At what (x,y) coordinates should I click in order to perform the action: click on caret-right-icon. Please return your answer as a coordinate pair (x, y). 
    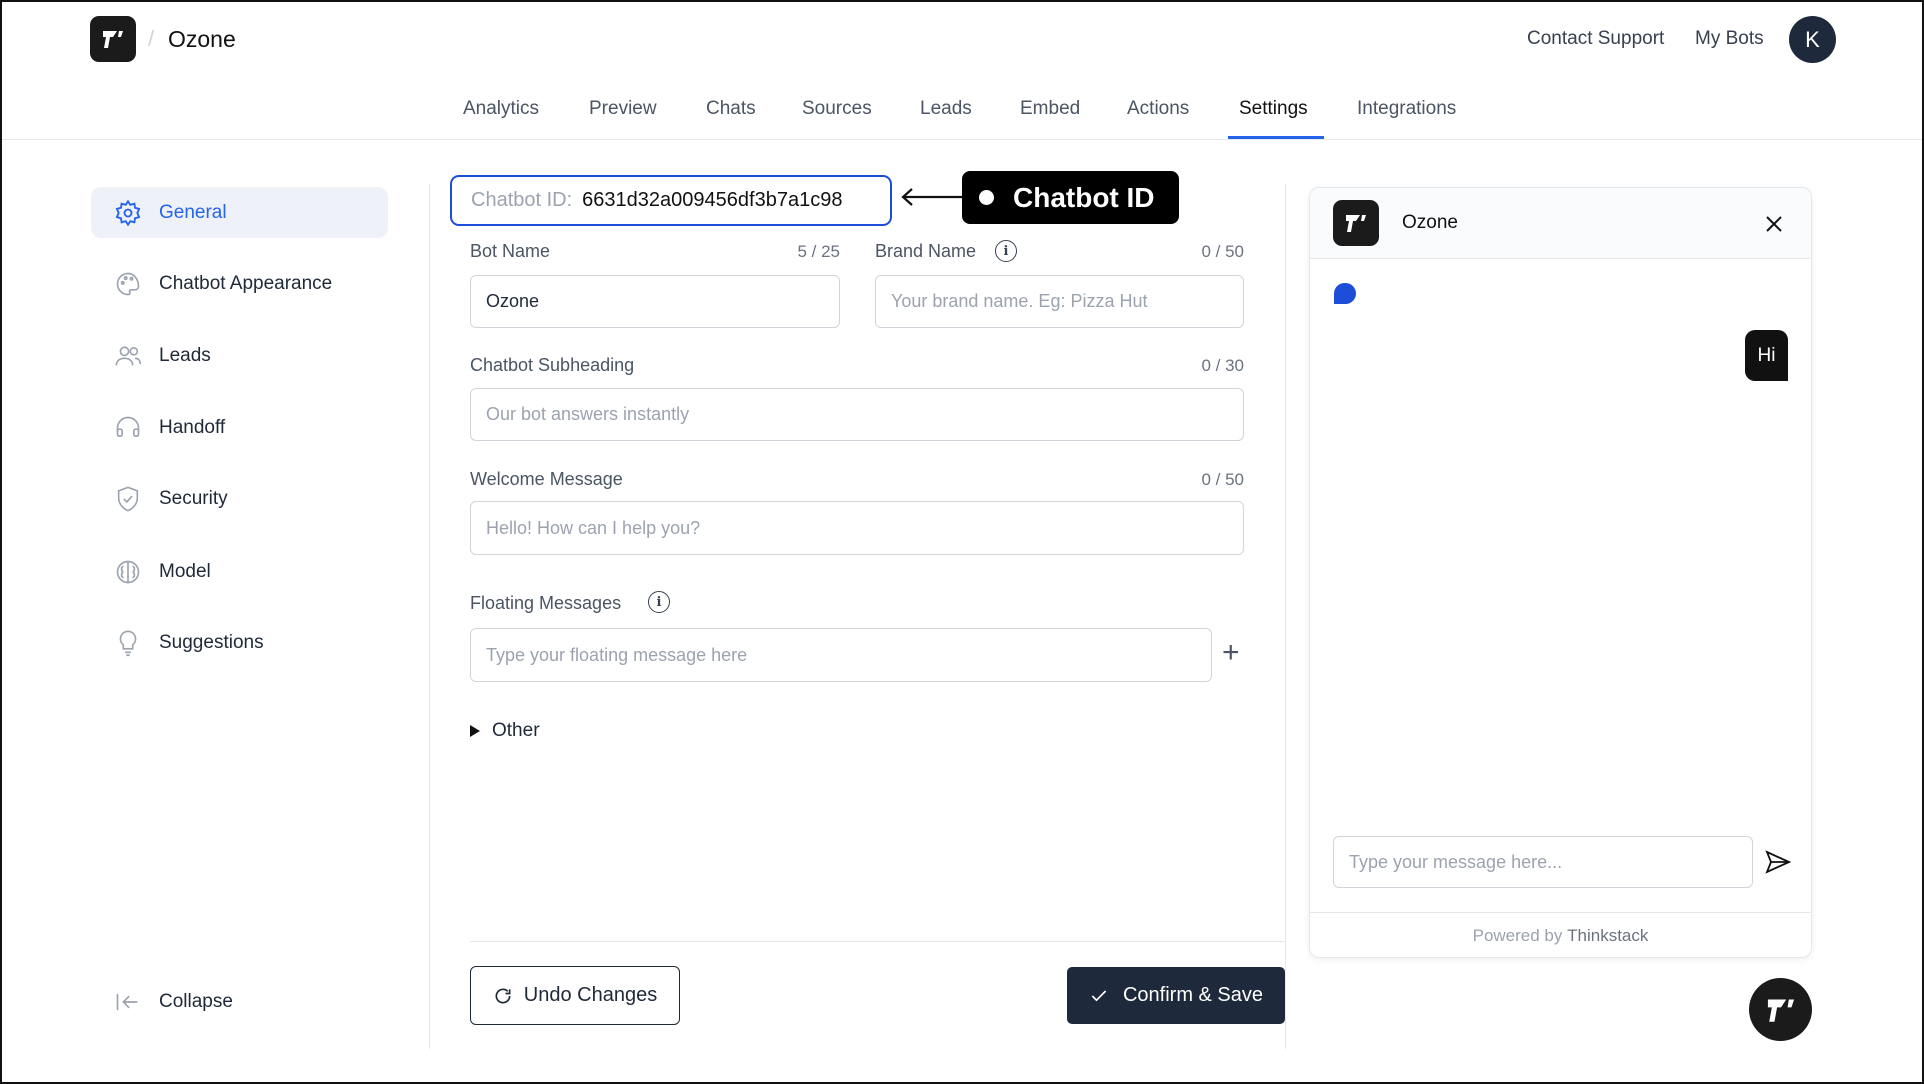
    Looking at the image, I should click on (475, 731).